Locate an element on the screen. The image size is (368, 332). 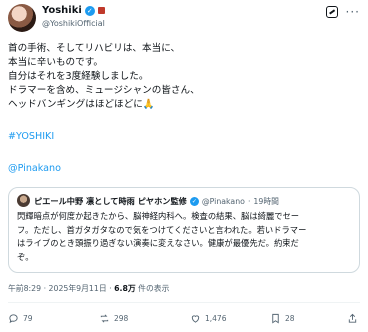
reply-icon is located at coordinates (13, 319).